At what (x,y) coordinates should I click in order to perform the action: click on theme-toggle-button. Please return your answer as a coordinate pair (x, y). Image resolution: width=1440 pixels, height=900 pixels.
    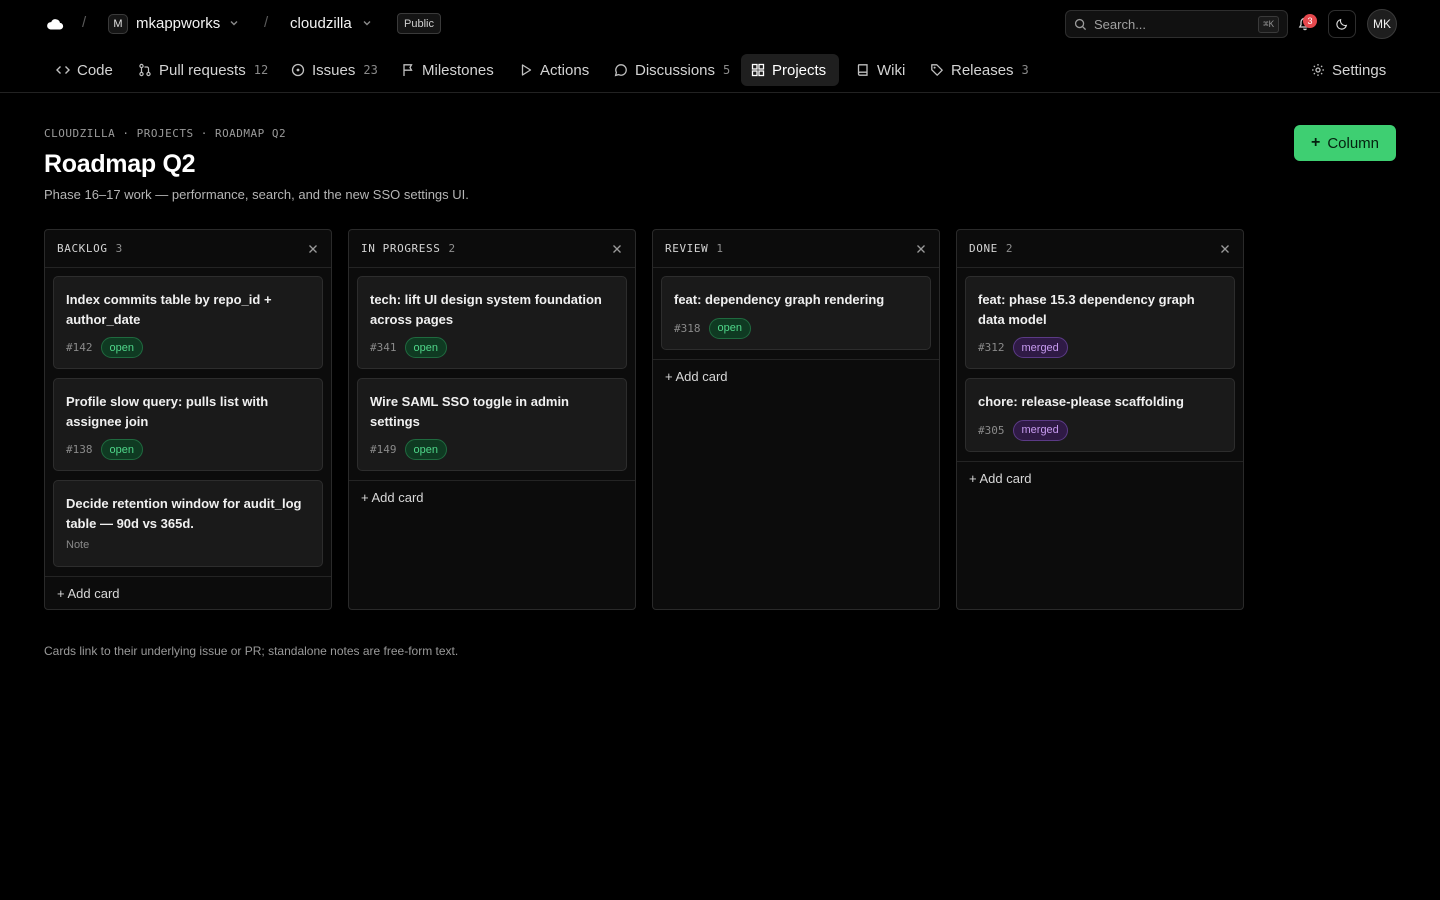
    Looking at the image, I should click on (1342, 24).